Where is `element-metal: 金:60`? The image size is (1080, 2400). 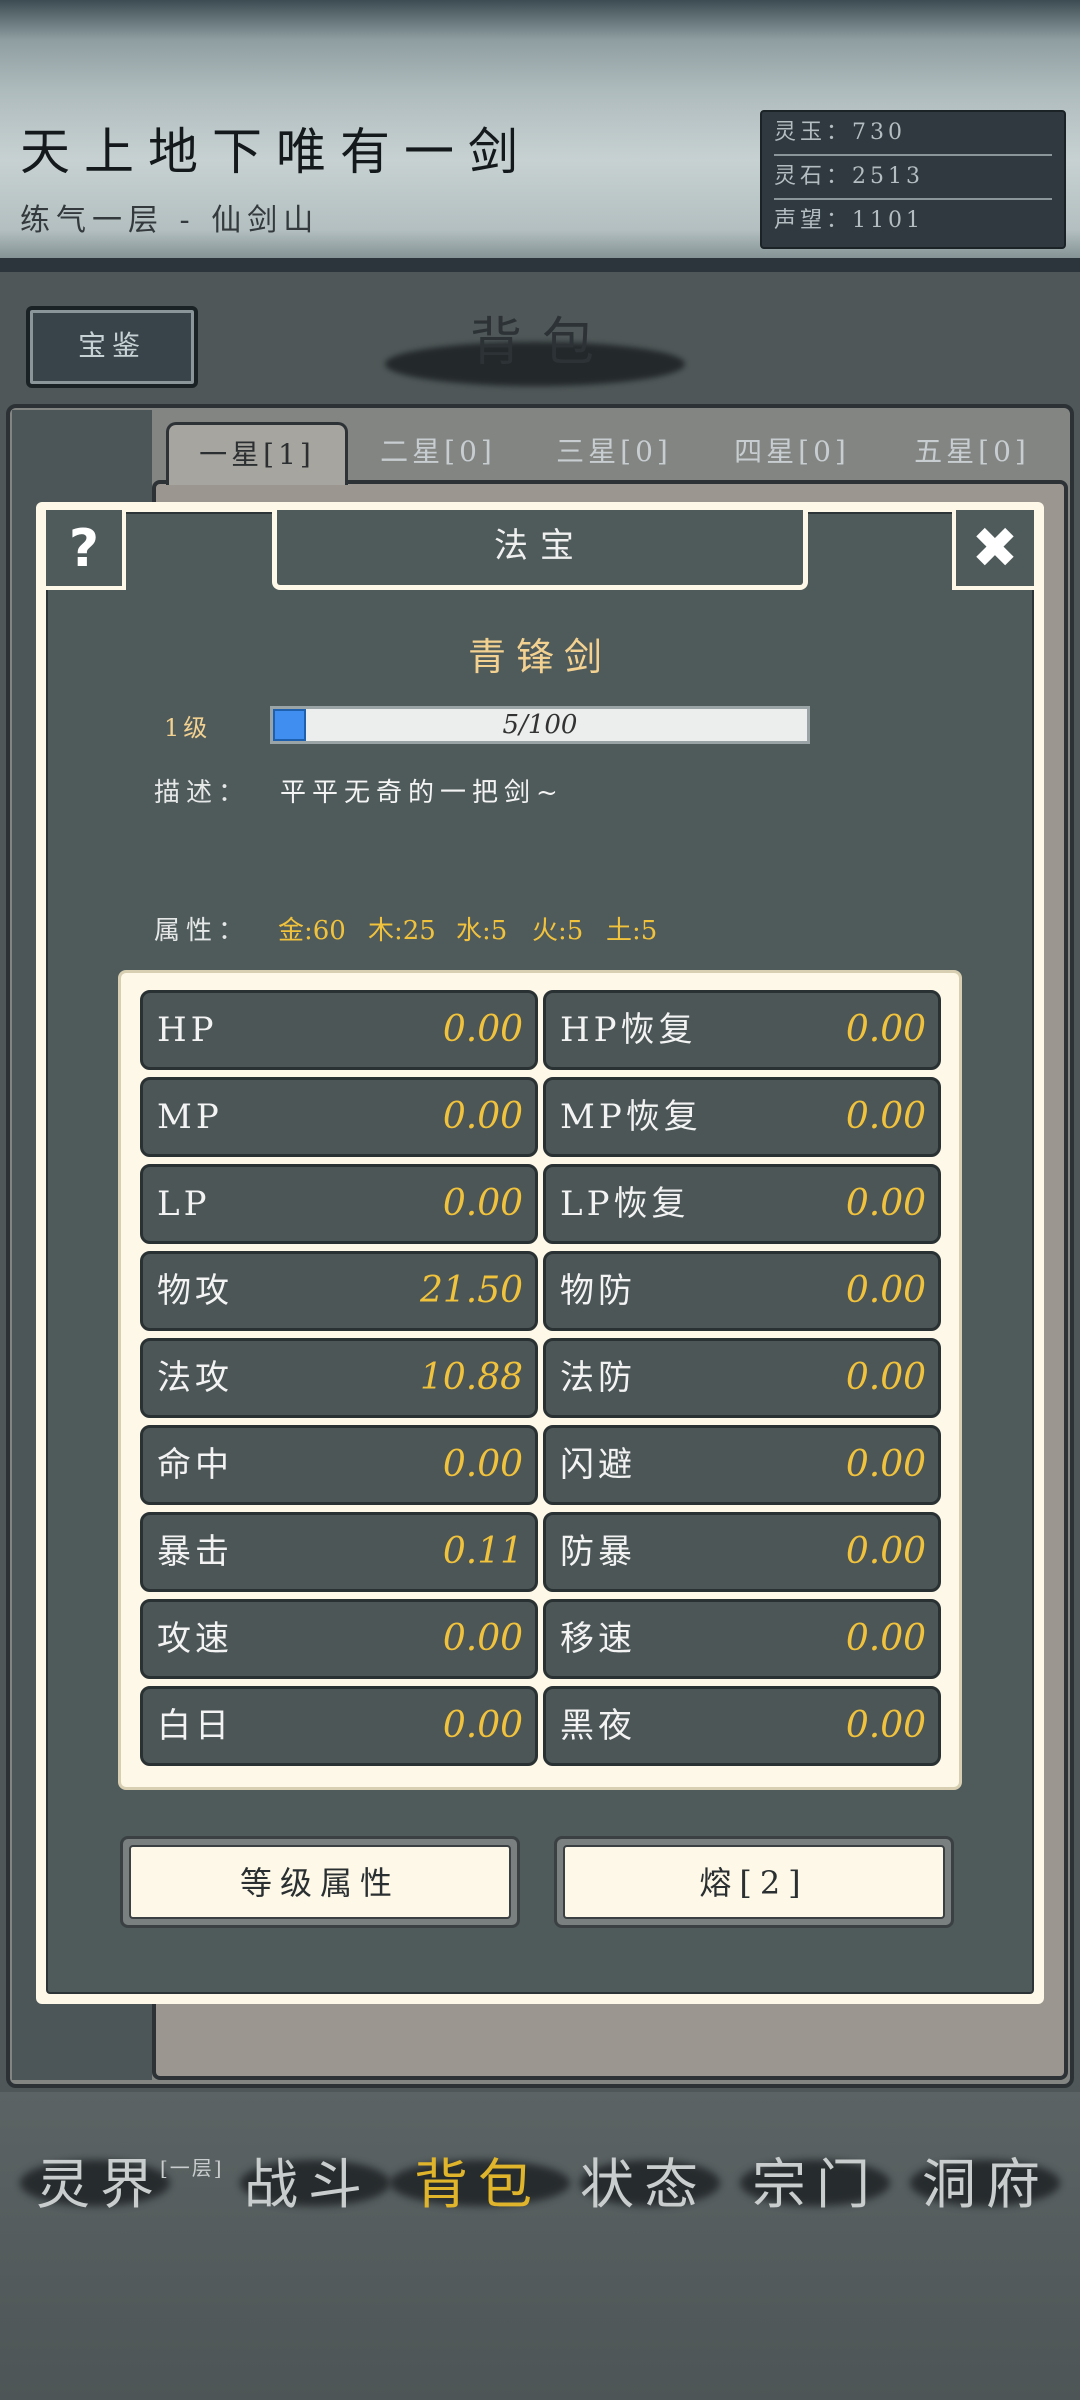
element-metal: 金:60 is located at coordinates (312, 931).